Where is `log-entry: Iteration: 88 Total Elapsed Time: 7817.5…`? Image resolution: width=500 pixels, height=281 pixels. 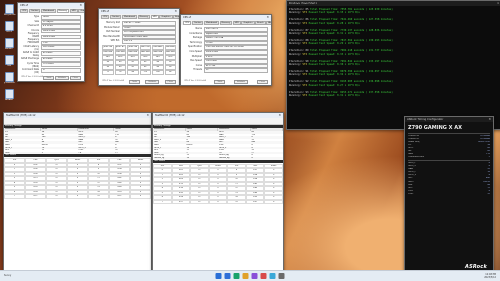
log-entry: Iteration: 88 Total Elapsed Time: 7817.5… is located at coordinates (393, 42).